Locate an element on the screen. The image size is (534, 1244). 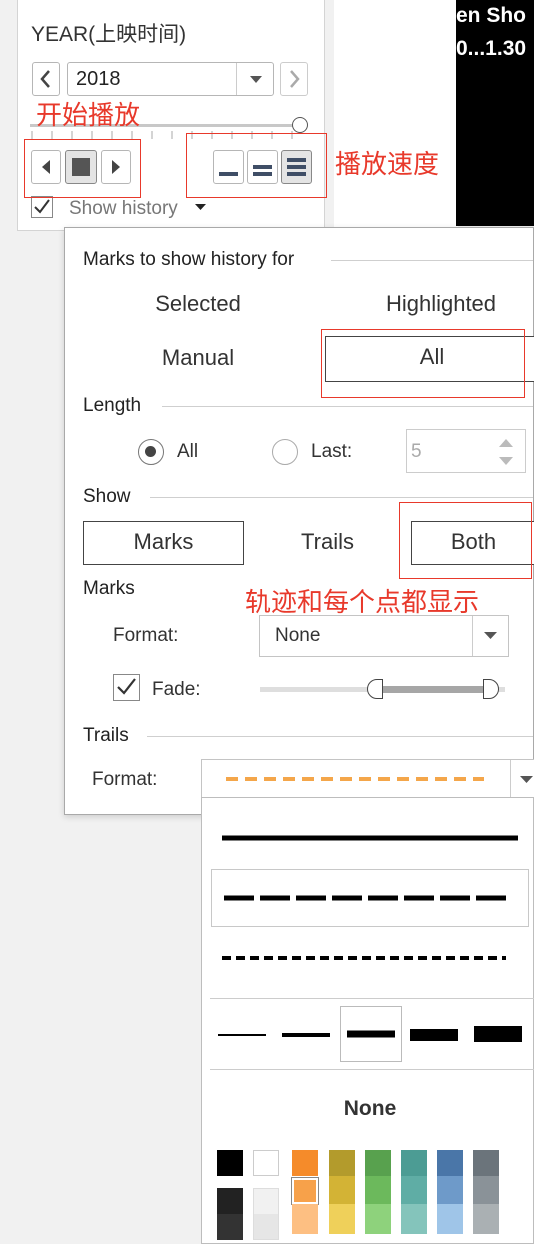
annotation-trails-and-points: 轨迹和每个点都显示 is located at coordinates (362, 603).